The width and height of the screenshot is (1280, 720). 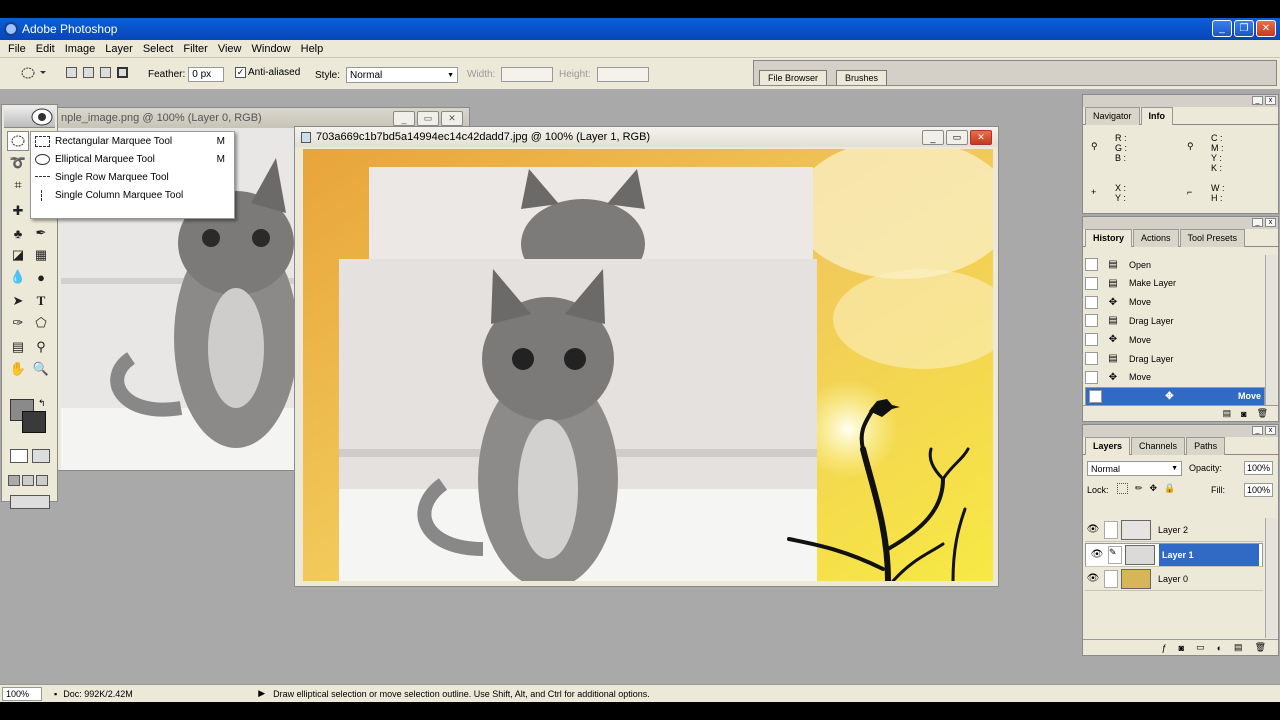 I want to click on feather-input: 0 px, so click(x=206, y=74).